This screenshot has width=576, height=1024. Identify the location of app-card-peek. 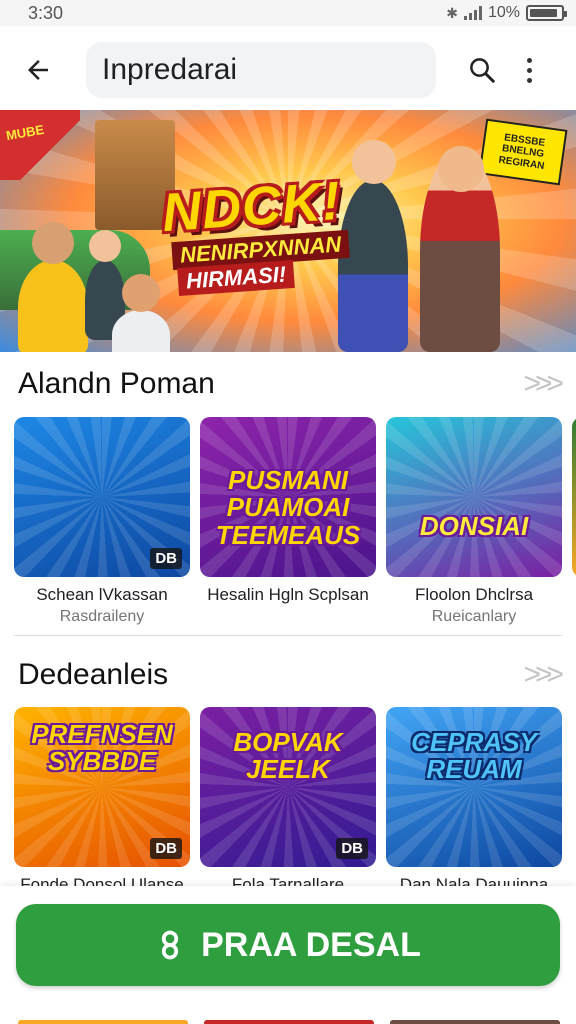
(574, 497).